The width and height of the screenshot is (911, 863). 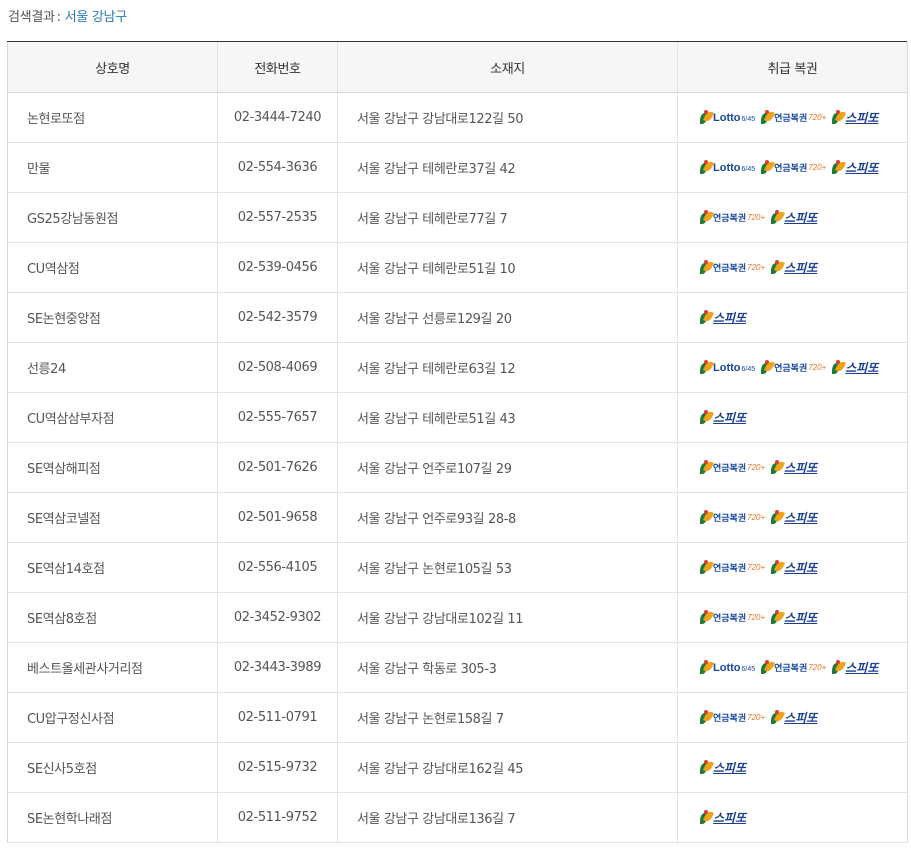 I want to click on shop-name-cell: SE논현중앙점, so click(x=112, y=317).